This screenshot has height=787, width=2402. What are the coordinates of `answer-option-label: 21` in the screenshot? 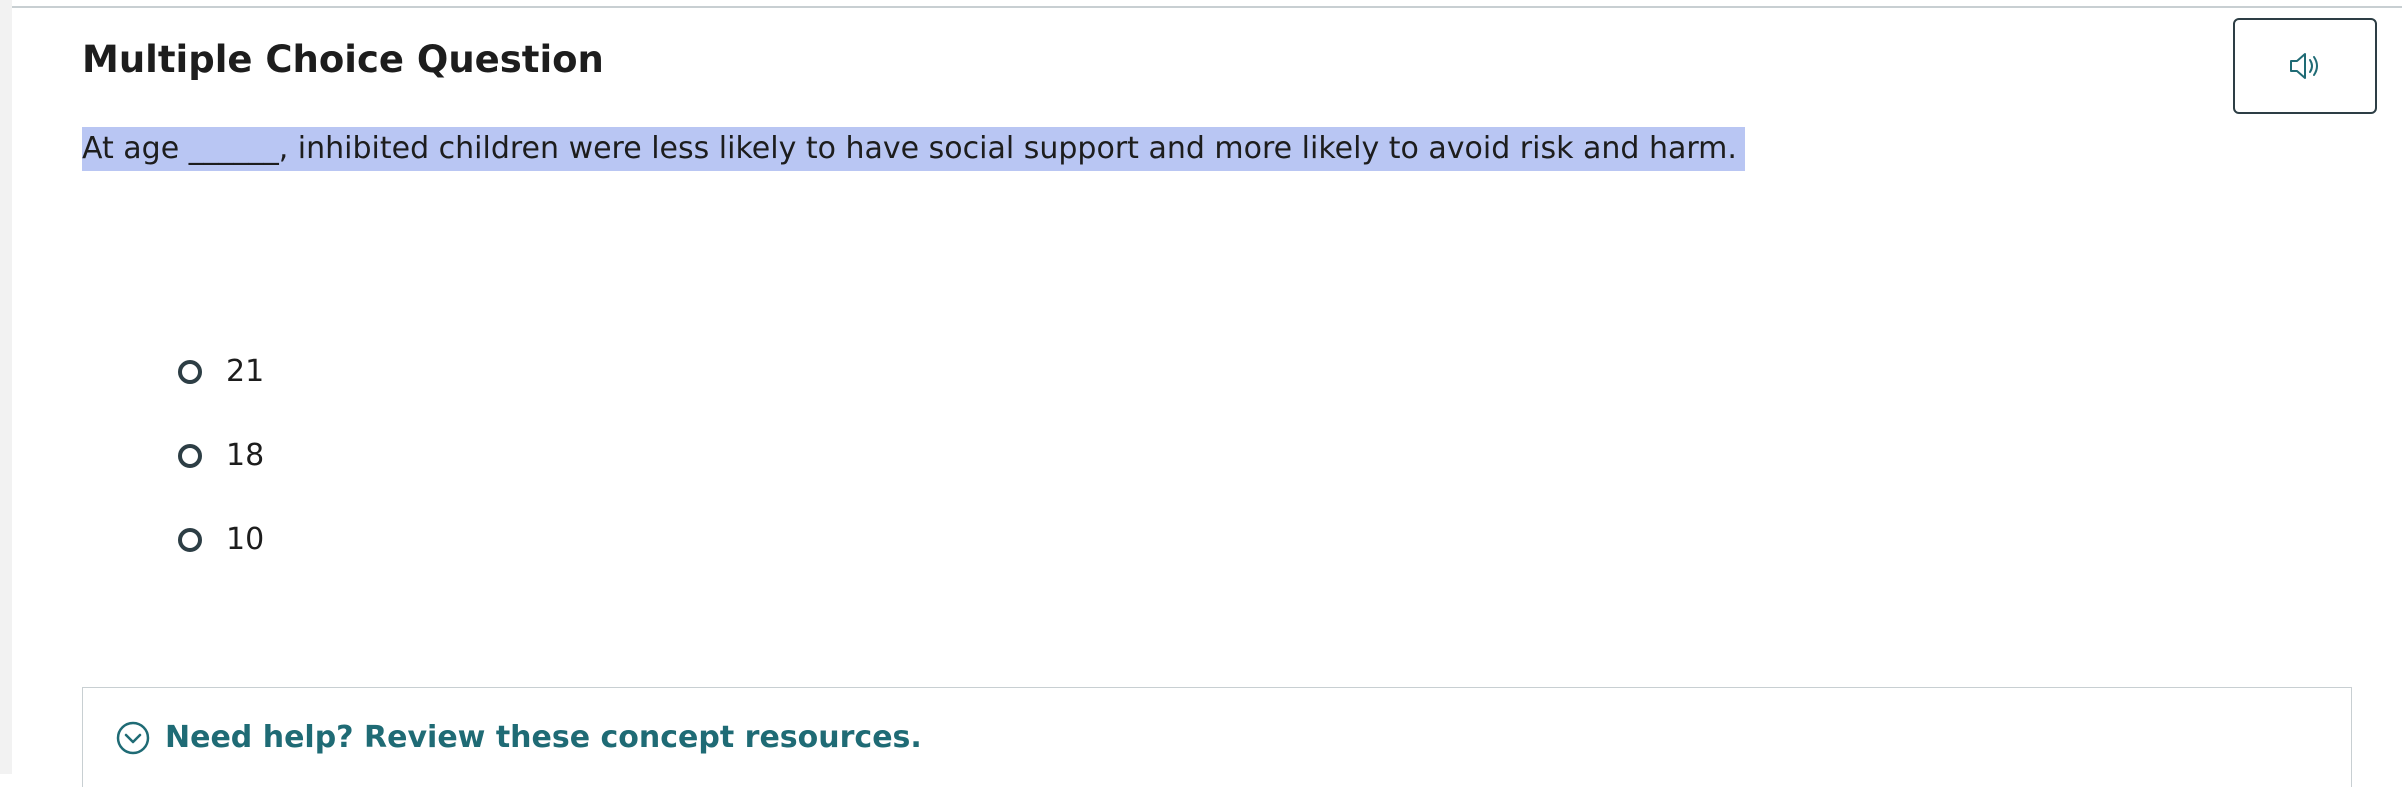 It's located at (245, 371).